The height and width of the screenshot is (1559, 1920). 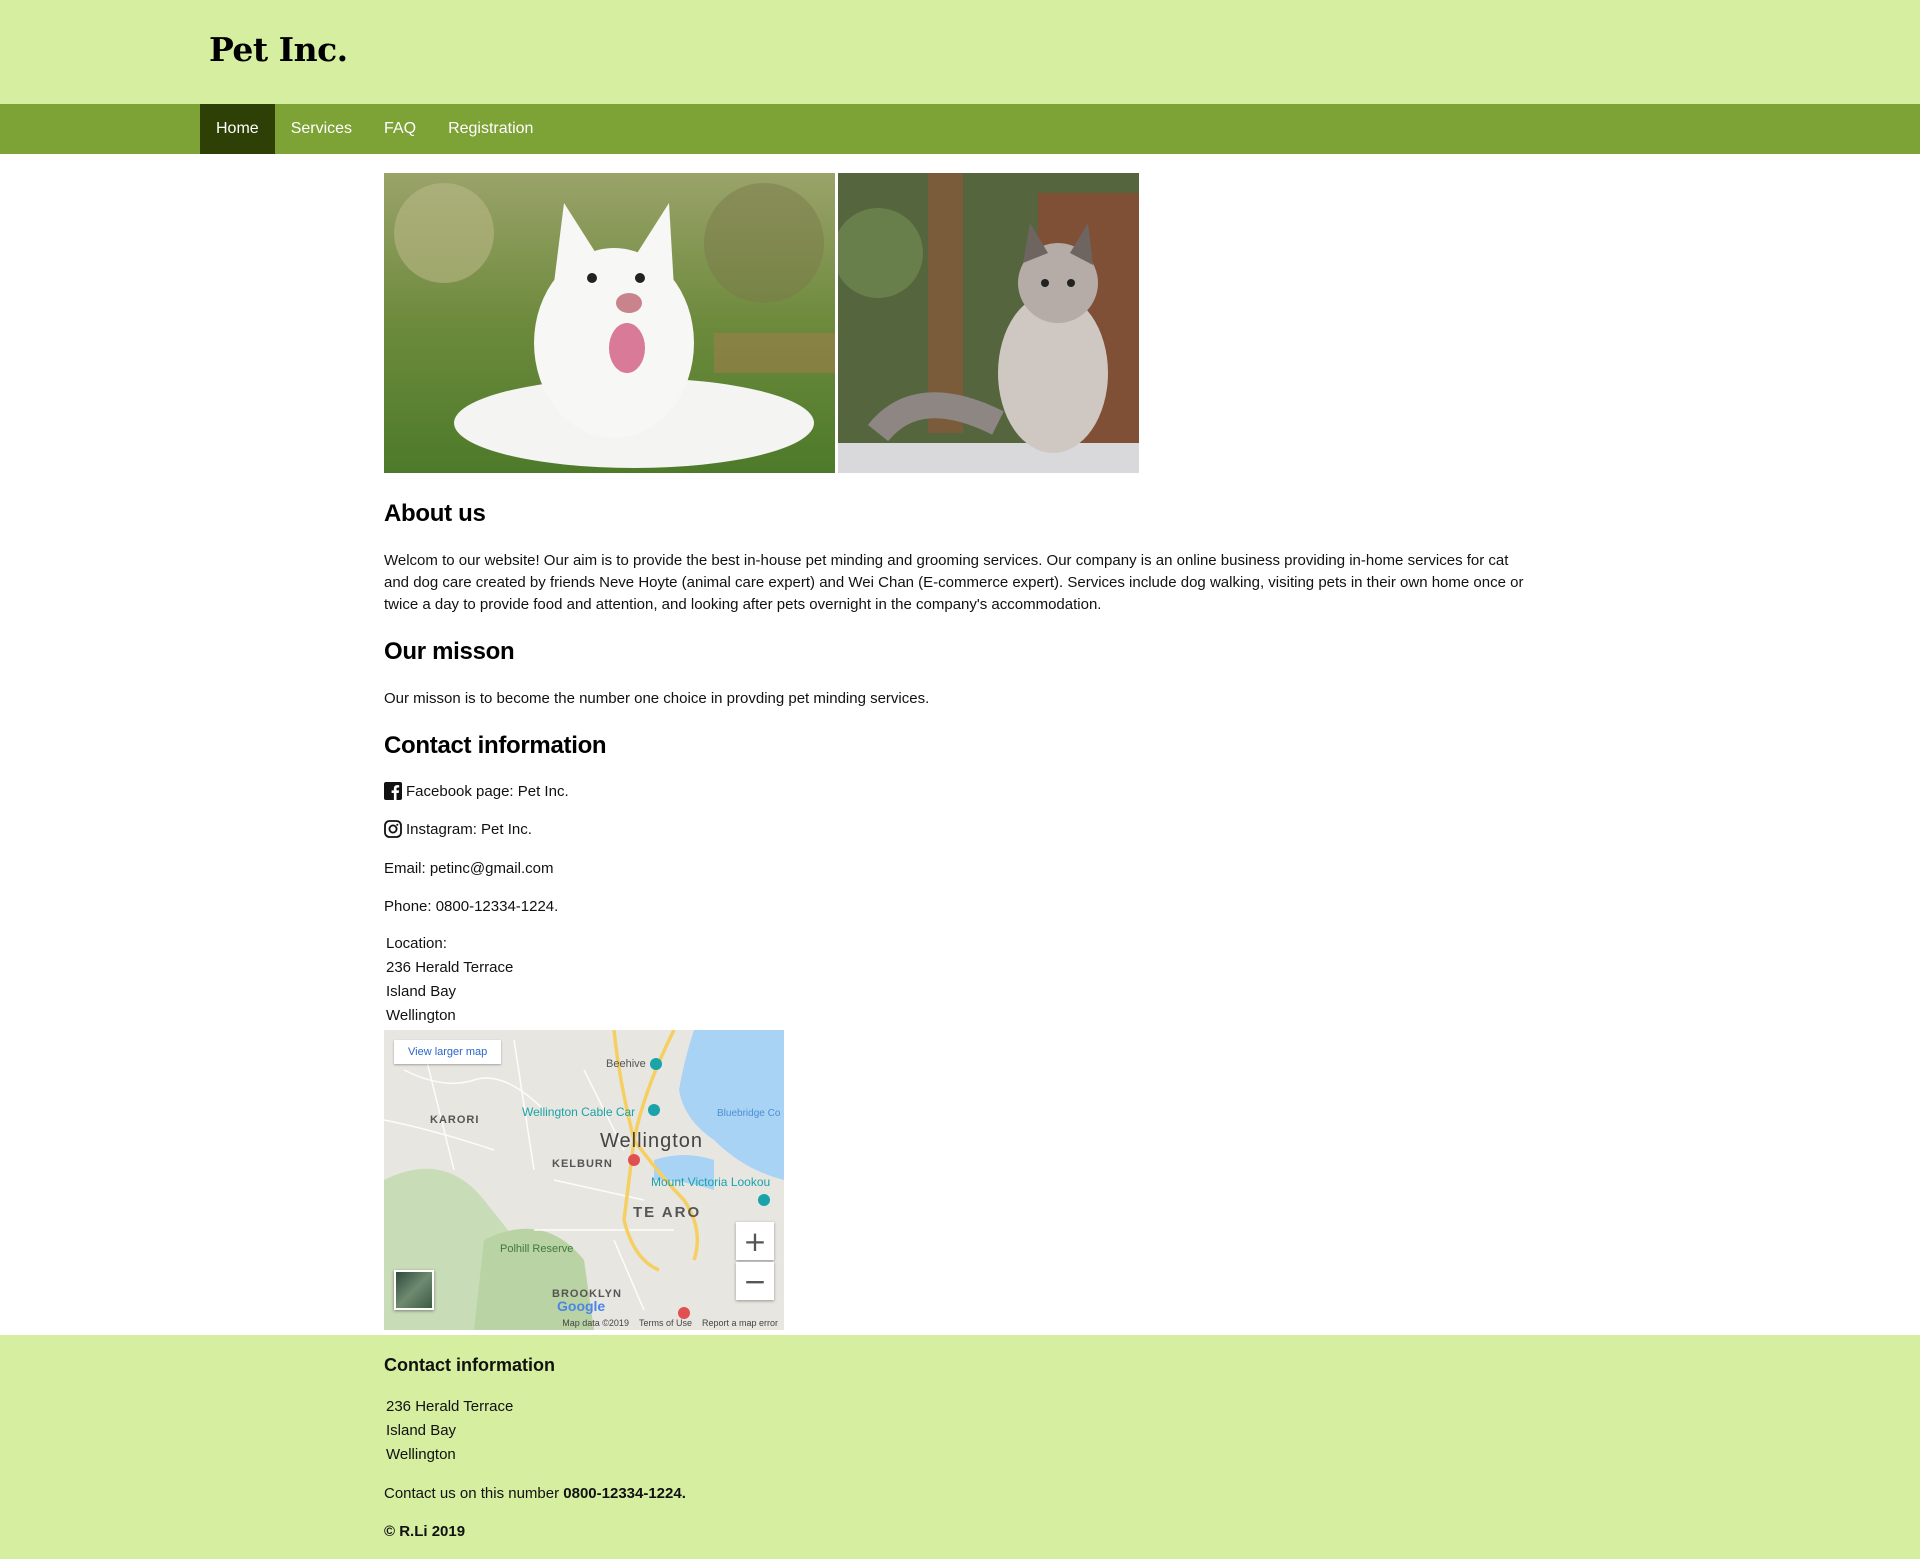 What do you see at coordinates (455, 1120) in the screenshot?
I see `map-label-karori: KARORI` at bounding box center [455, 1120].